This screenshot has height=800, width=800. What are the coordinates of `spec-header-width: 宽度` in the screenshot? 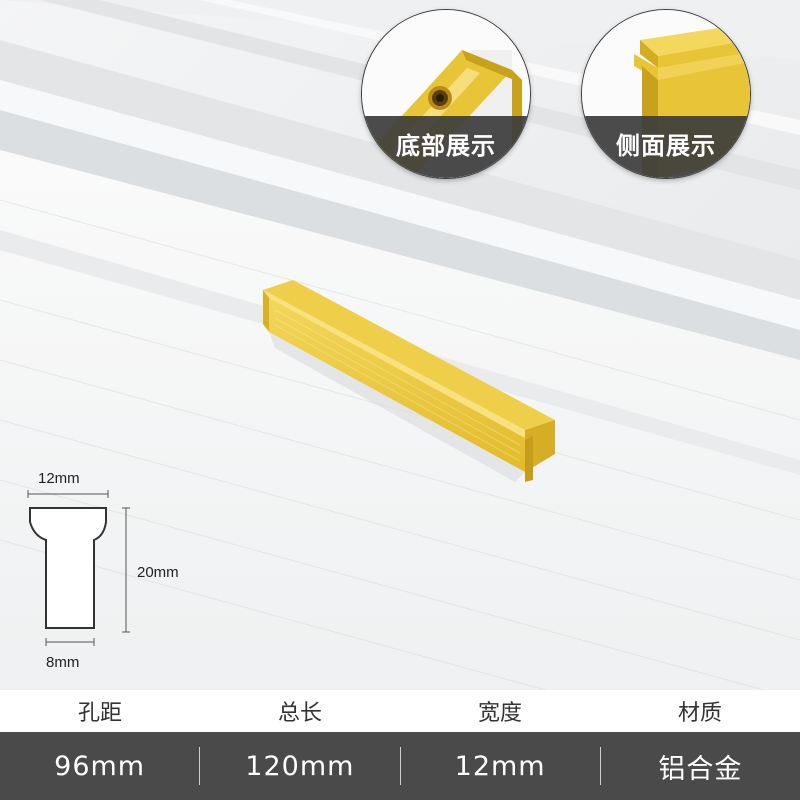 It's located at (499, 713).